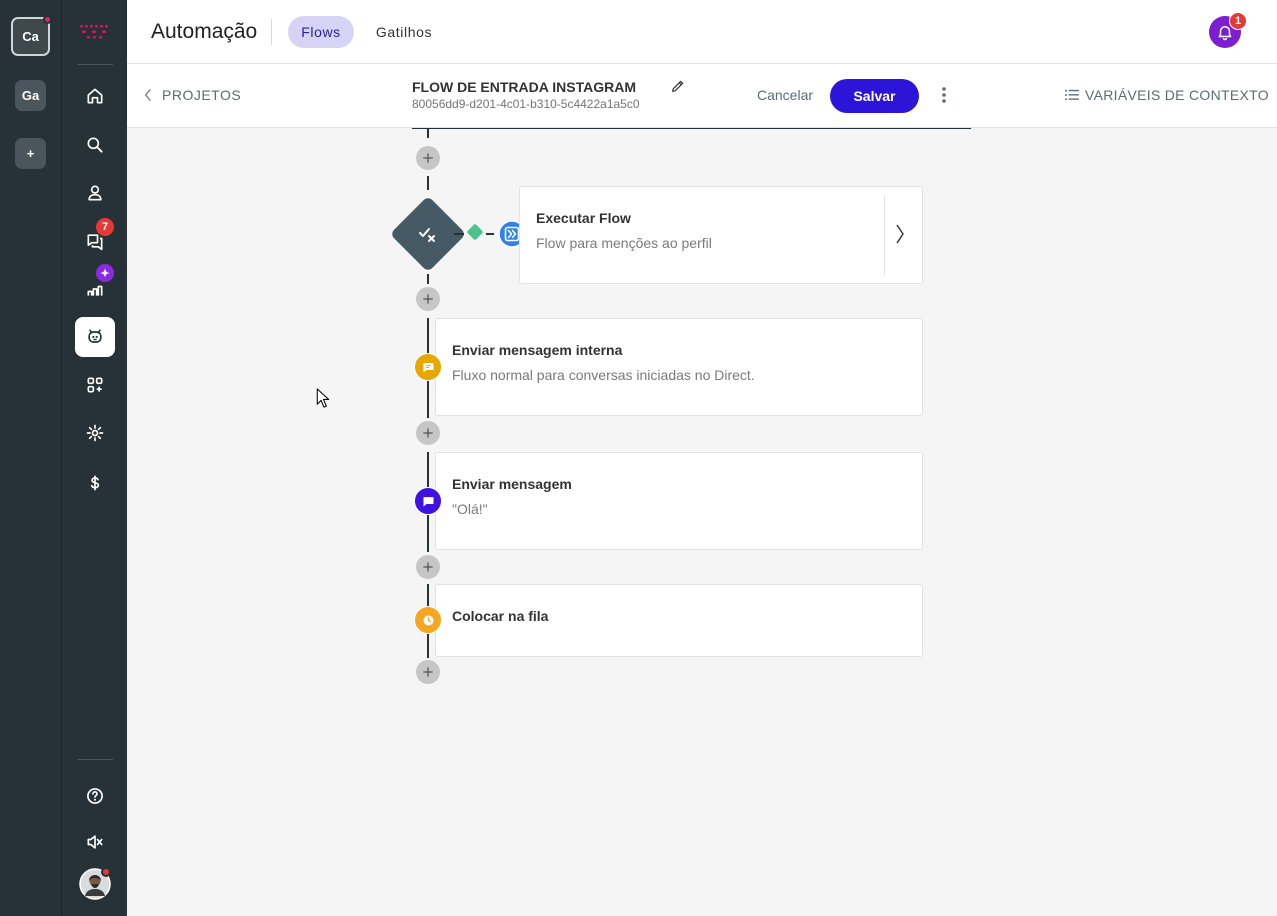 Image resolution: width=1277 pixels, height=916 pixels. What do you see at coordinates (874, 96) in the screenshot?
I see `save-button: Salvar` at bounding box center [874, 96].